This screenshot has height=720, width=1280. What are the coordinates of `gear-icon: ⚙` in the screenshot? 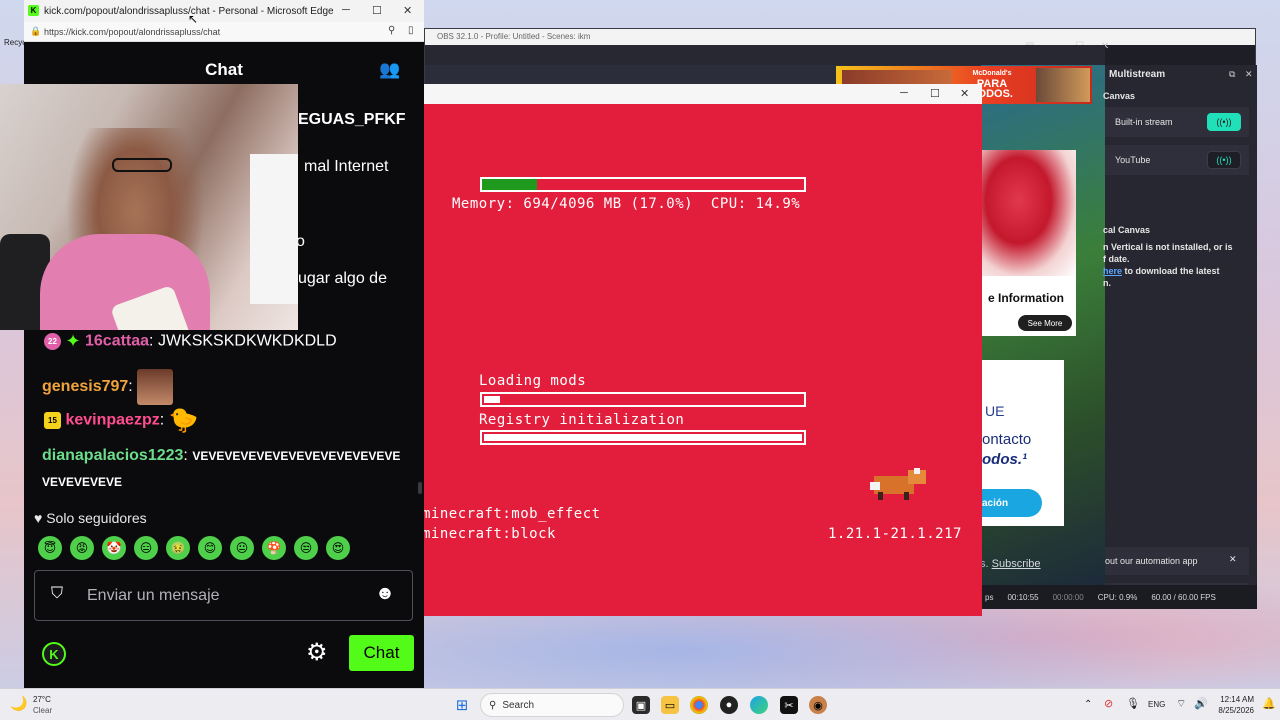 It's located at (317, 652).